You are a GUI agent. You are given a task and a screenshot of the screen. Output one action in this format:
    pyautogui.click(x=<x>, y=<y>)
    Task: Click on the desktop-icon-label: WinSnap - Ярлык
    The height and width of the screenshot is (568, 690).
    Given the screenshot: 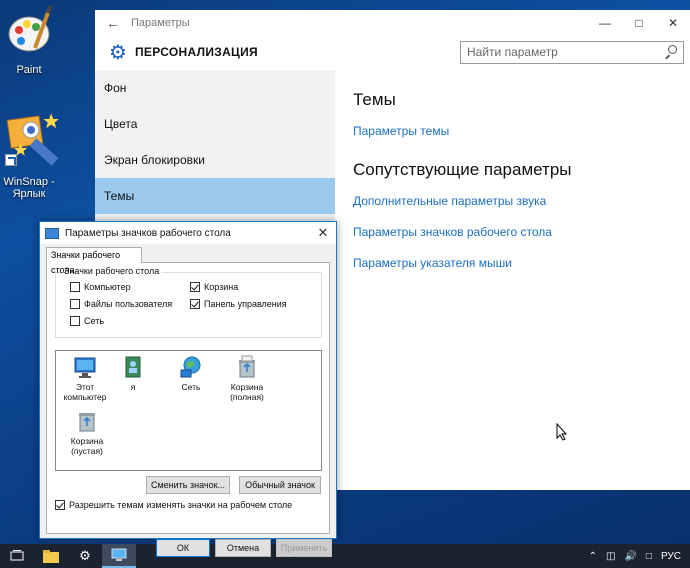 What is the action you would take?
    pyautogui.click(x=29, y=188)
    